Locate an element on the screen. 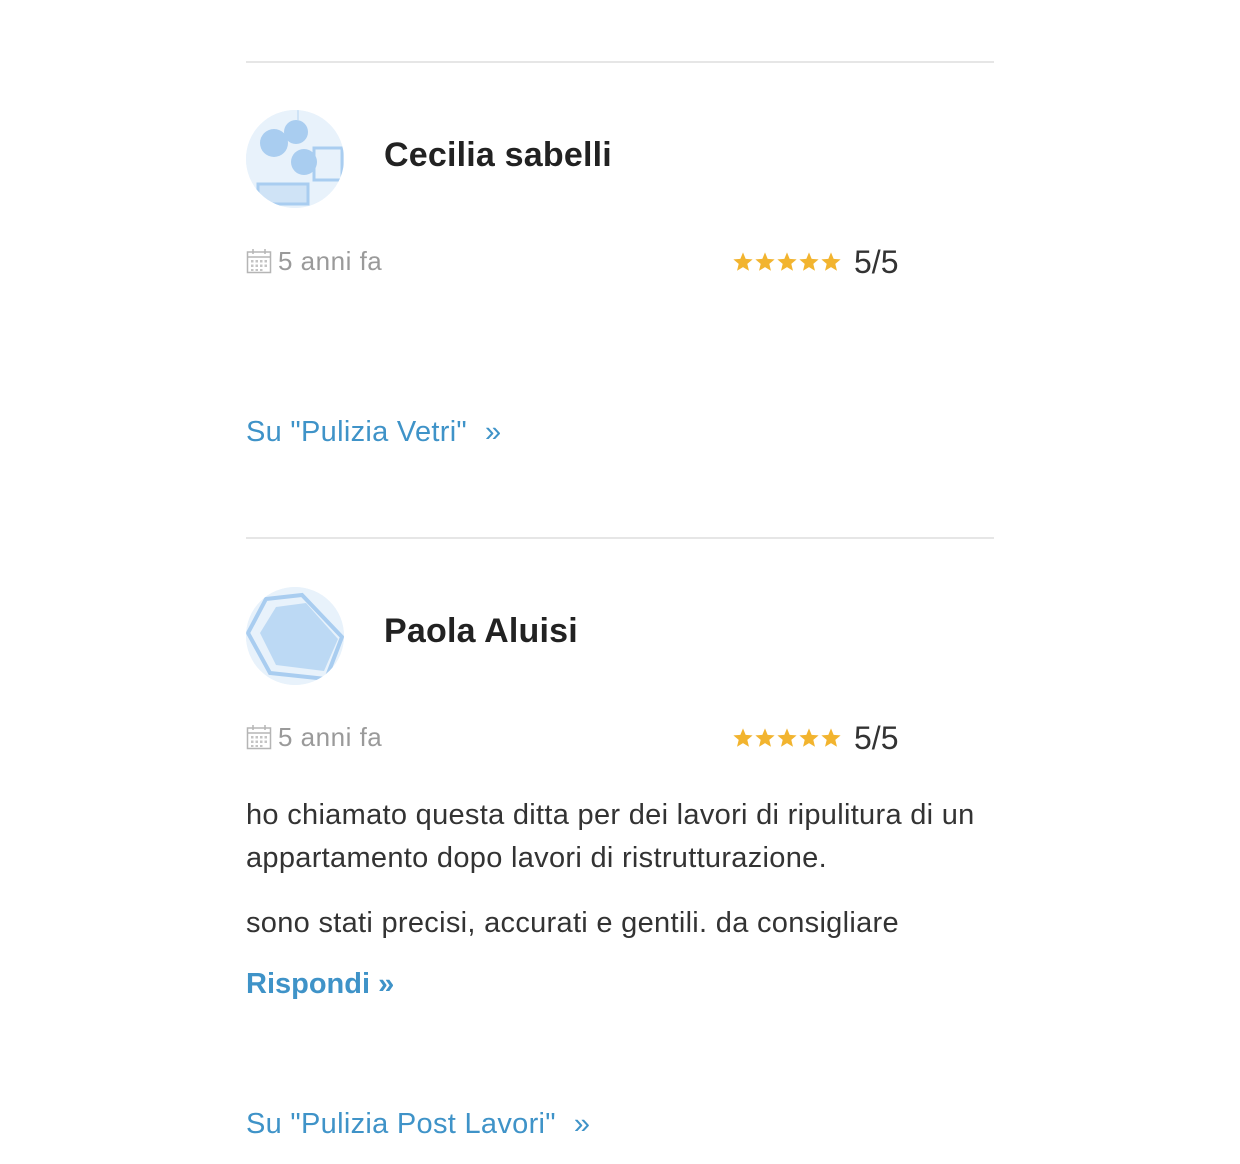  user-avatar is located at coordinates (295, 636).